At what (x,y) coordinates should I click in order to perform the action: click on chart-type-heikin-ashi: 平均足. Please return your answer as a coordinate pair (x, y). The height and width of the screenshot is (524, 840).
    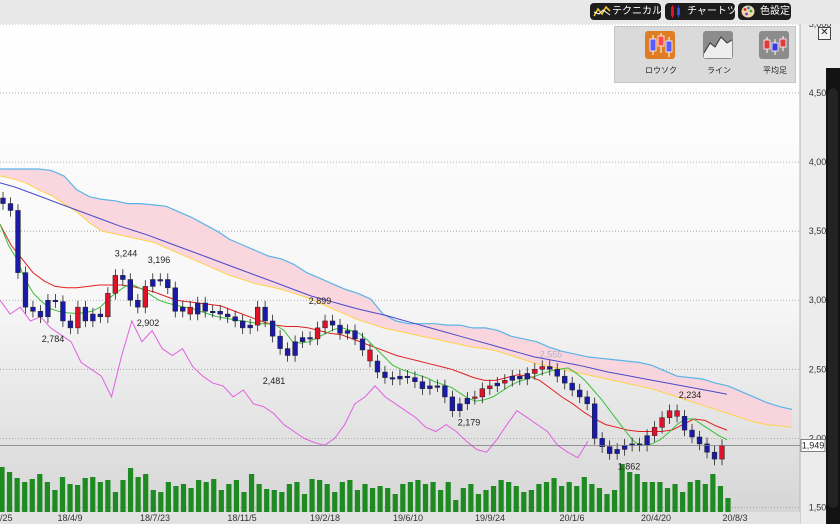
    Looking at the image, I should click on (775, 54).